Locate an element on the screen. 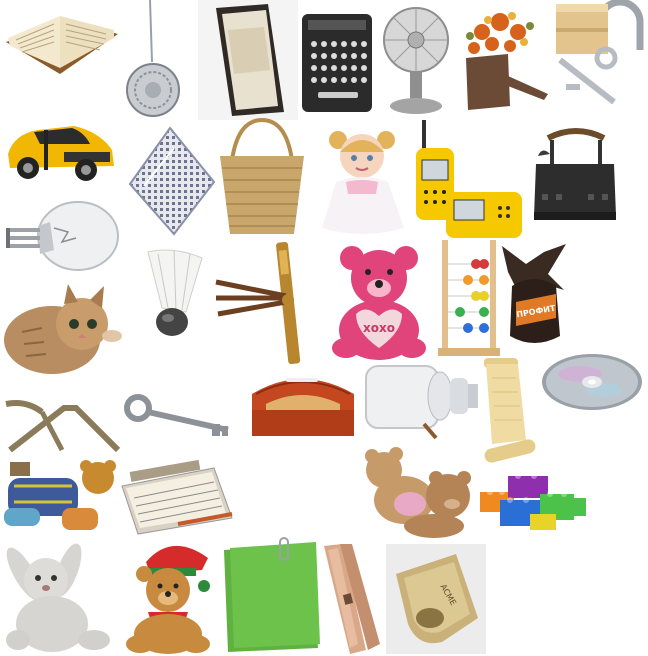 The height and width of the screenshot is (656, 648). wrapped-candy-icon: ПРОФИТ is located at coordinates (534, 297).